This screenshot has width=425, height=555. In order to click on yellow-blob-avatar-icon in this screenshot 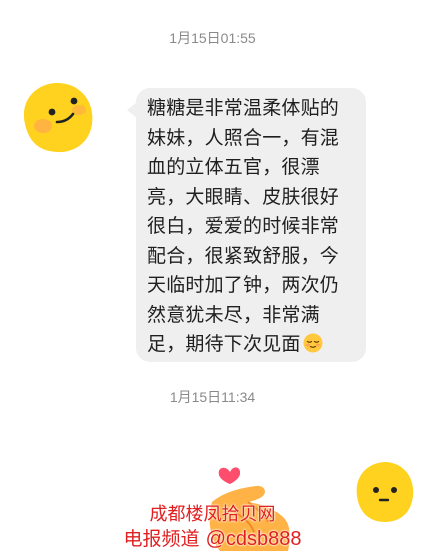, I will do `click(58, 117)`.